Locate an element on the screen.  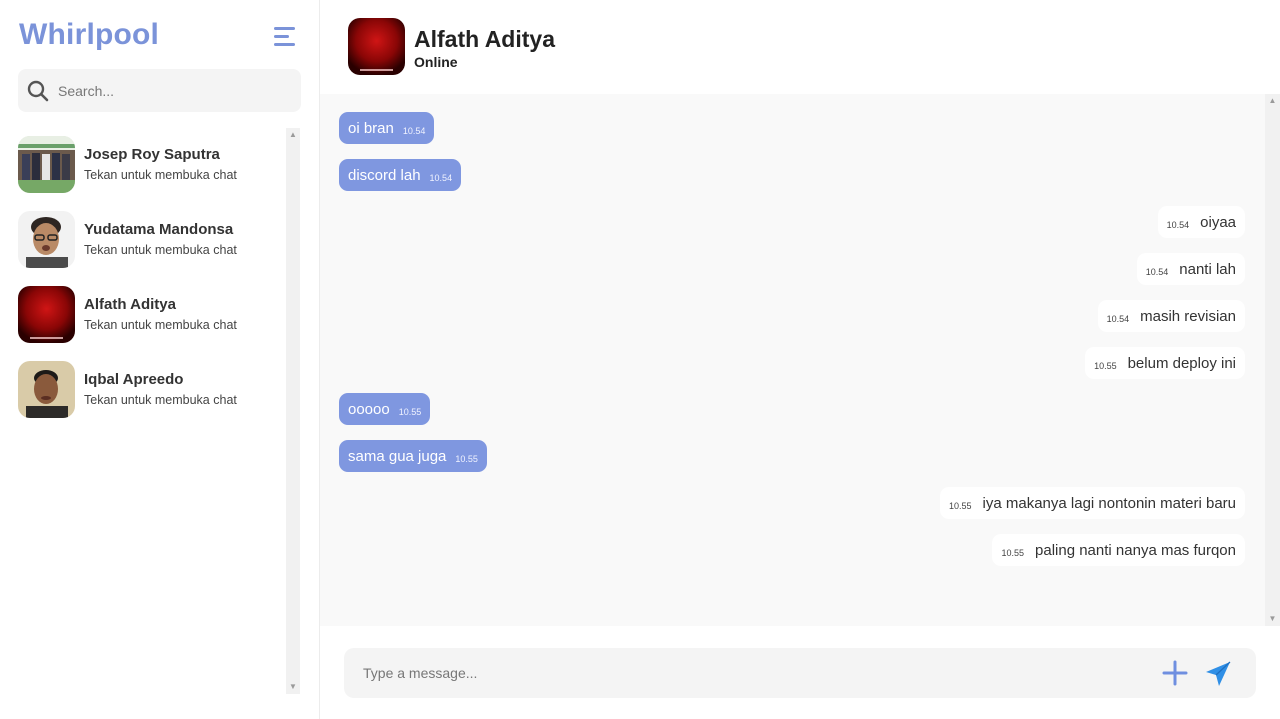
message-bubble-outgoing: 10.54 nanti lah is located at coordinates (1190, 269).